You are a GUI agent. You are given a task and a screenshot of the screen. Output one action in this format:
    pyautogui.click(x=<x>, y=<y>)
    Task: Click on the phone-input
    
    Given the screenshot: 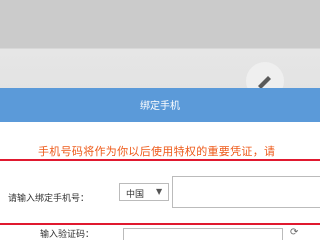 What is the action you would take?
    pyautogui.click(x=246, y=192)
    